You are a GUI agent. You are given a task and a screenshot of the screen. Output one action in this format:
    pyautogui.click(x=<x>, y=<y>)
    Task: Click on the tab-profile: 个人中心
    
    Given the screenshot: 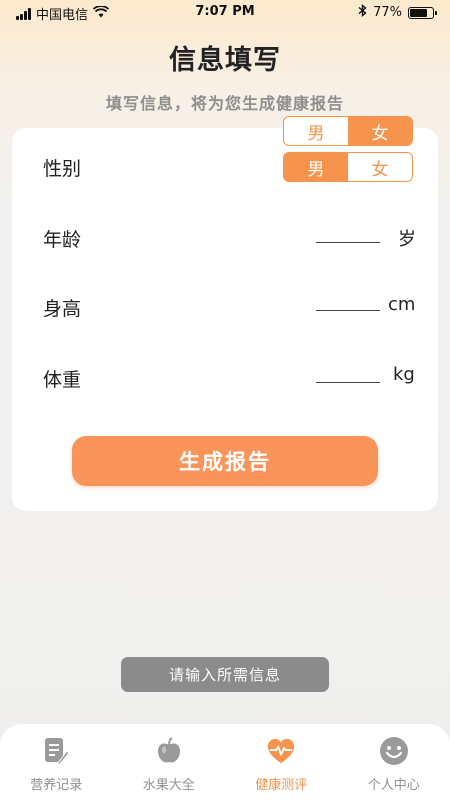 What is the action you would take?
    pyautogui.click(x=394, y=762)
    